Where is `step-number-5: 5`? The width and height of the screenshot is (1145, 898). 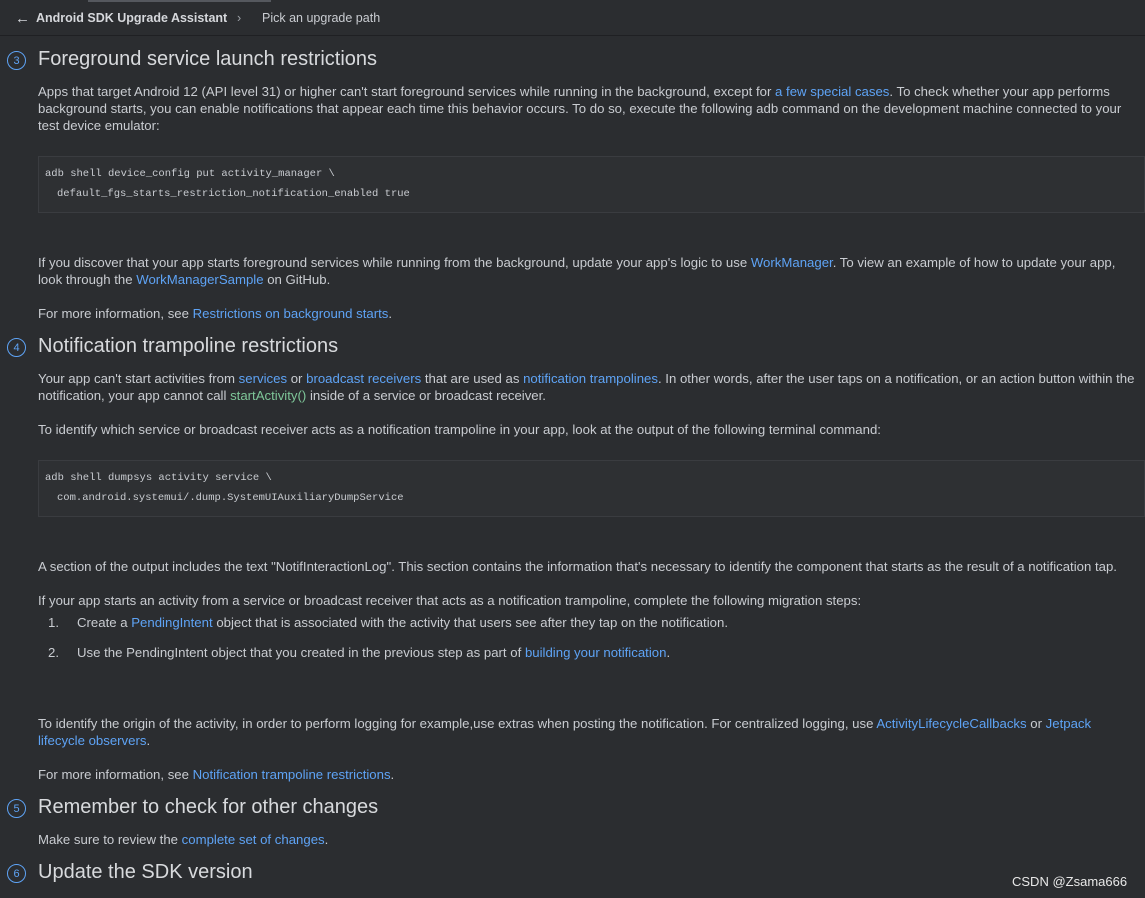
step-number-5: 5 is located at coordinates (16, 808).